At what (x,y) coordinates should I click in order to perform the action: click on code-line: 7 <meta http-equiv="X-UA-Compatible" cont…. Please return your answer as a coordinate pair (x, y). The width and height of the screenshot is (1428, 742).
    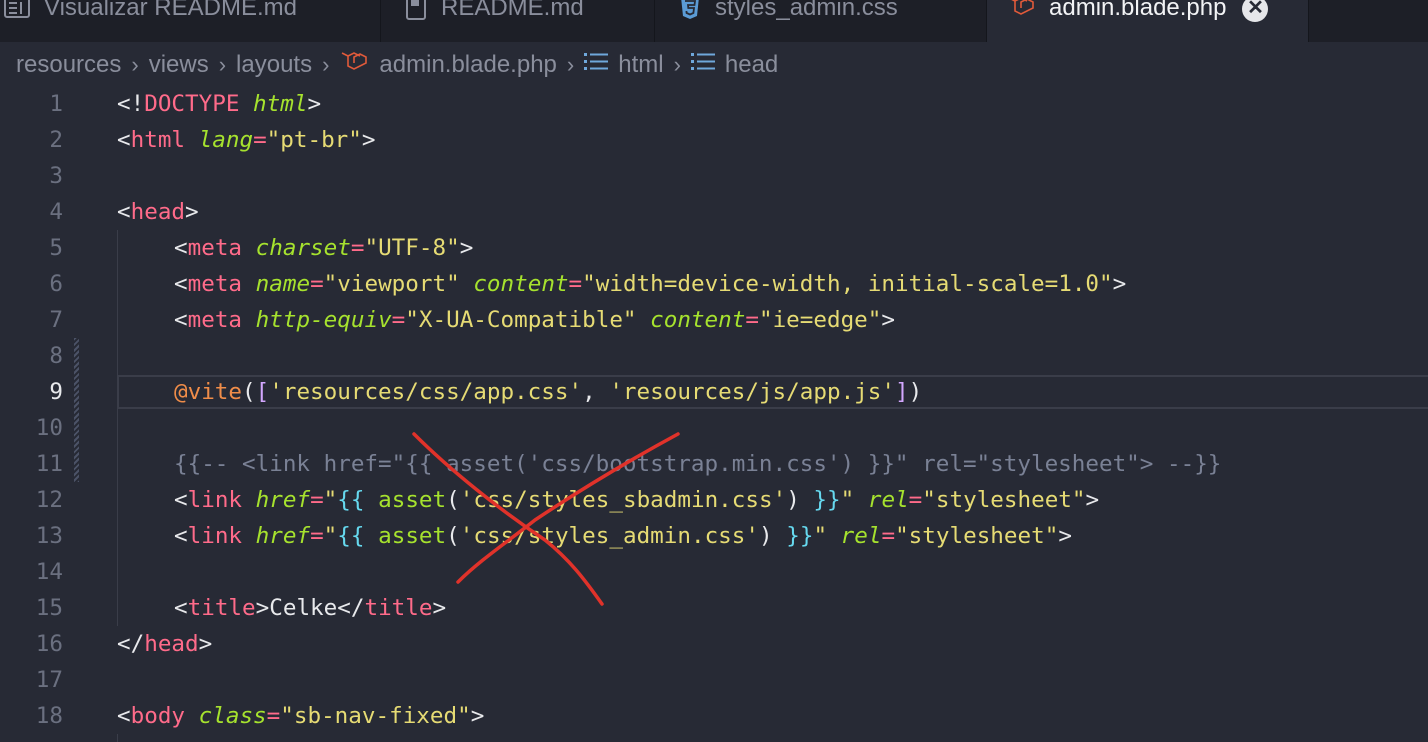
    Looking at the image, I should click on (714, 320).